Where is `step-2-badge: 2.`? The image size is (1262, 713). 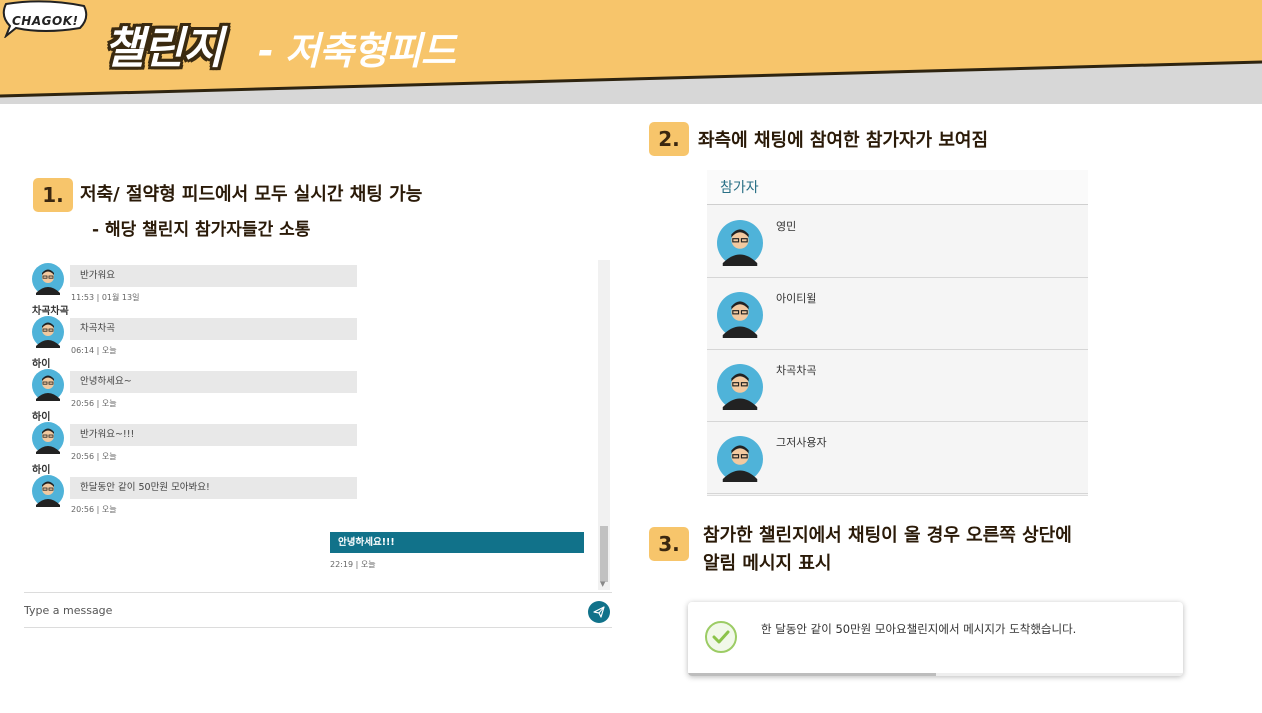 step-2-badge: 2. is located at coordinates (669, 139).